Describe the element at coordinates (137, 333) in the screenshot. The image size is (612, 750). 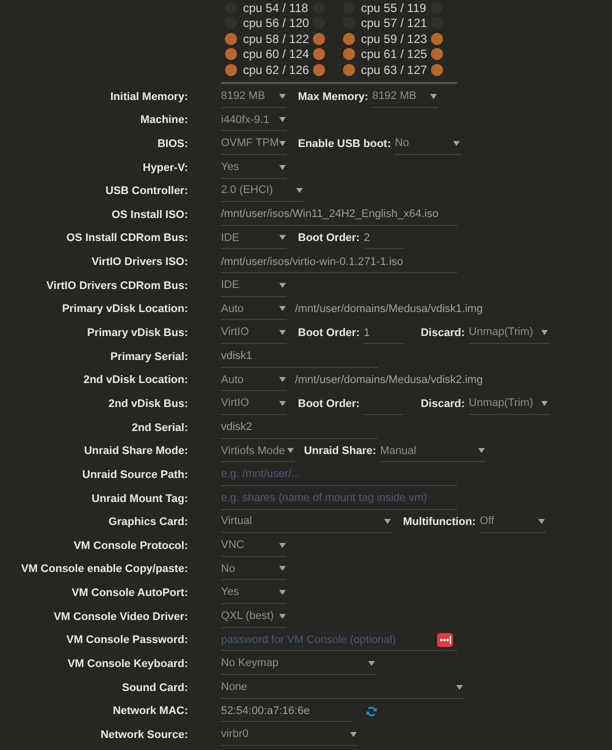
I see `field-label: Primary vDisk Bus:` at that location.